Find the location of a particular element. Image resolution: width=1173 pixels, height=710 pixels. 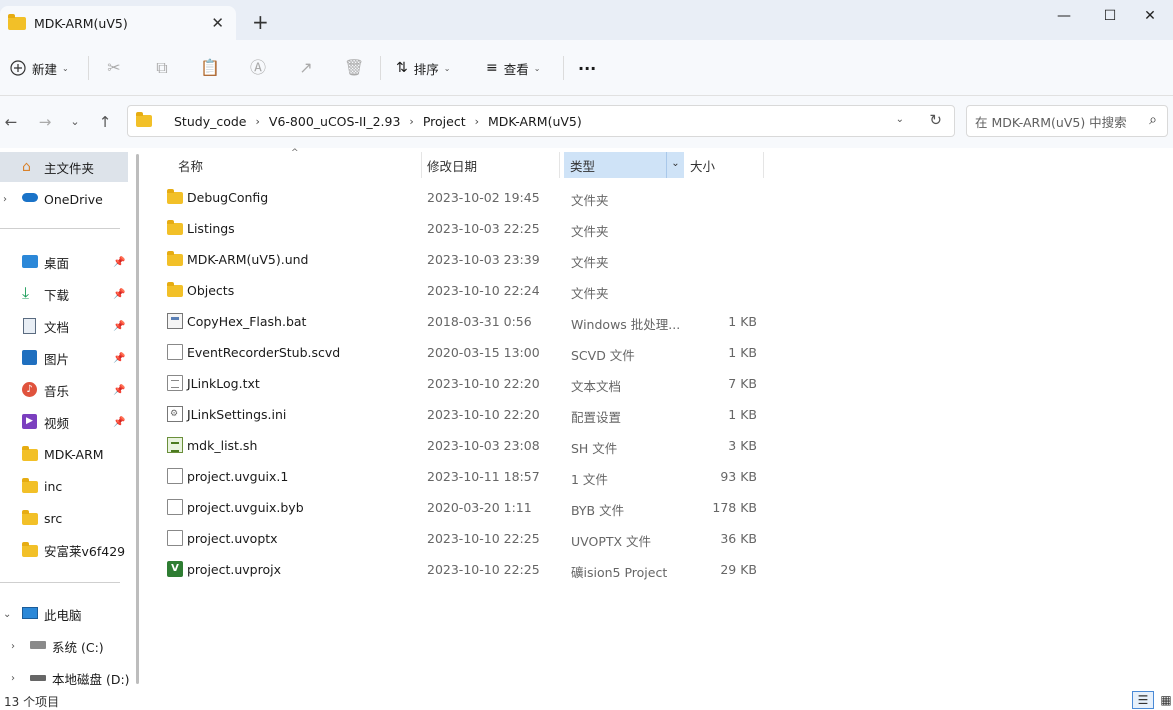

file-row: Objects 2023-10-10 22:24 文件夹 is located at coordinates (473, 290).